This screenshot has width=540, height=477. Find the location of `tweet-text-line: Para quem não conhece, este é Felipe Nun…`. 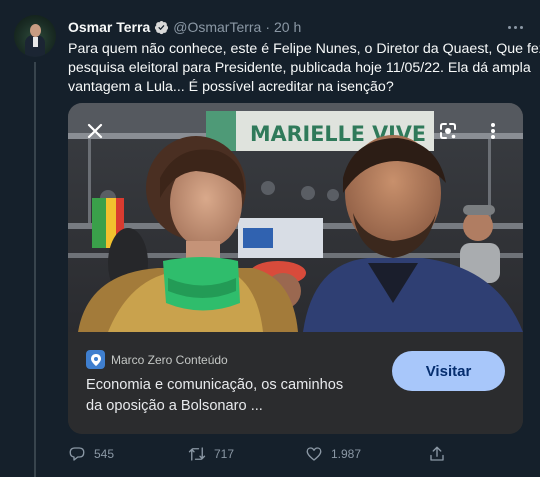

tweet-text-line: Para quem não conhece, este é Felipe Nun… is located at coordinates (304, 49).